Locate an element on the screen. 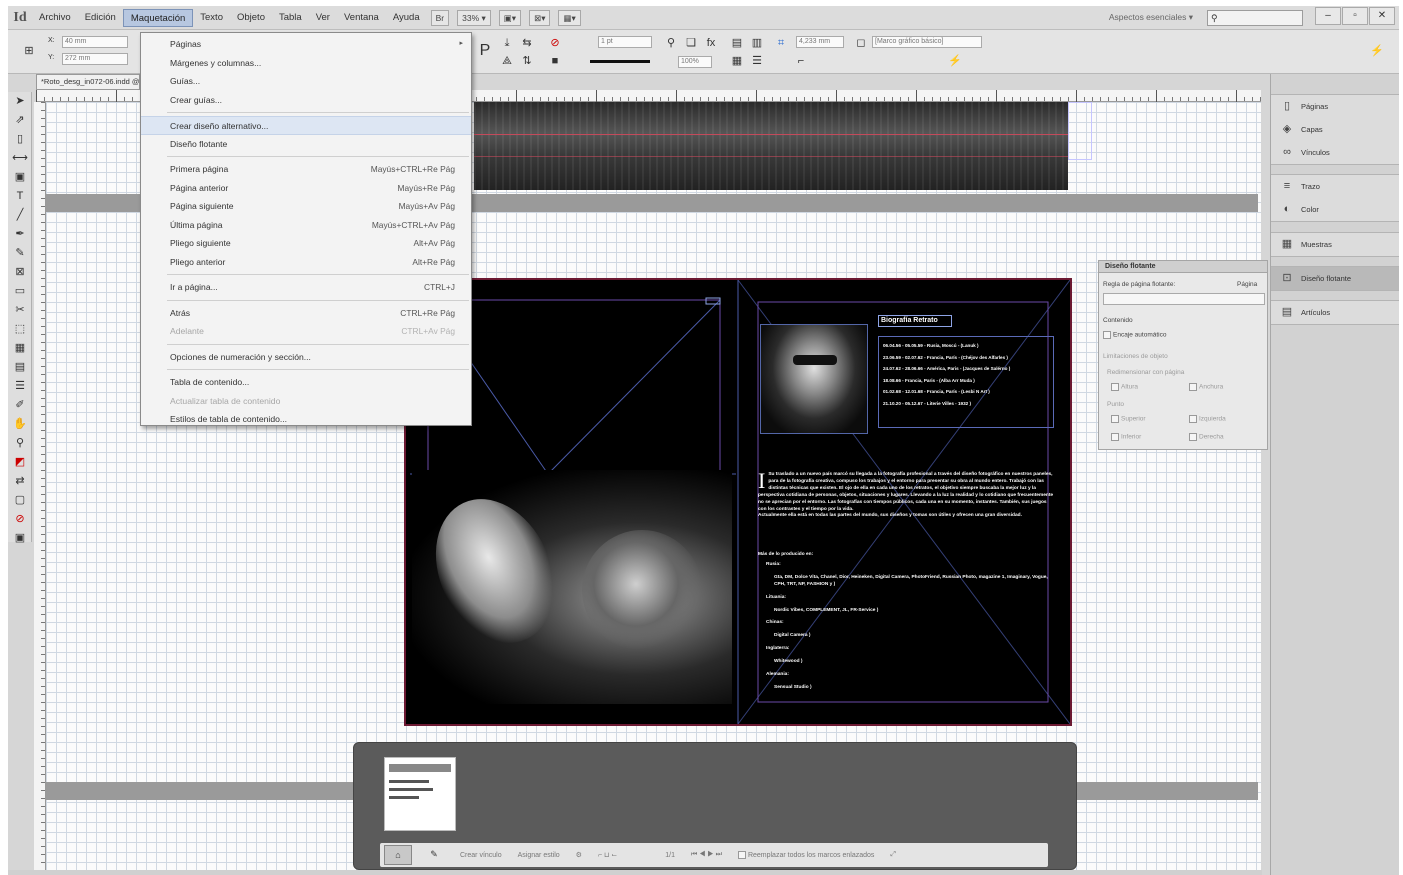 The width and height of the screenshot is (1403, 875). flip-horizontal-icon: ⇆ is located at coordinates (527, 43).